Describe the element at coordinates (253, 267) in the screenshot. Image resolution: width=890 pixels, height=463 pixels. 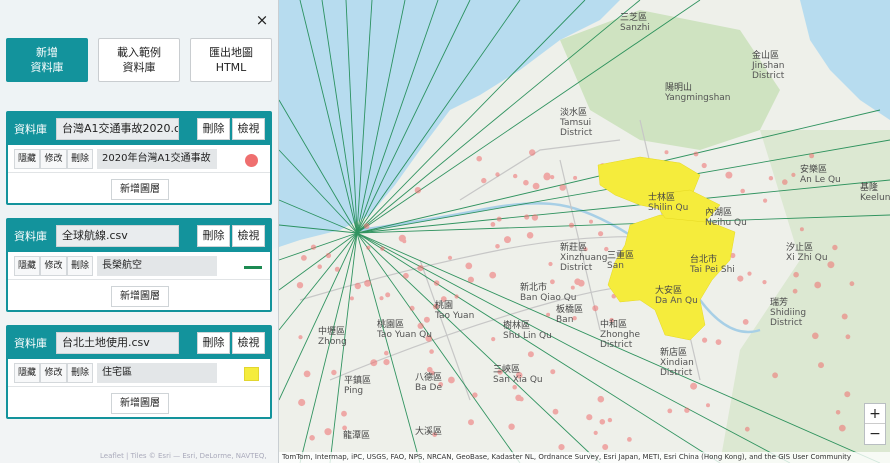
I see `layer-symbol-line-icon` at that location.